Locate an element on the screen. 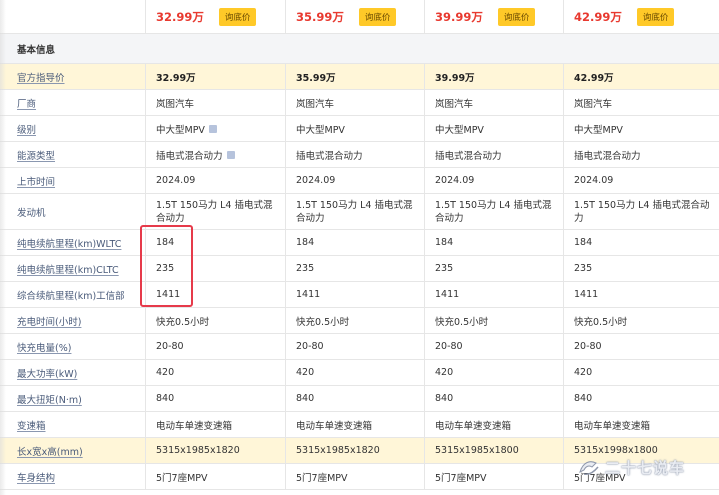 The image size is (719, 495). table-row: 厂商 岚图汽车 岚图汽车 岚图汽车 岚图汽车 is located at coordinates (359, 103).